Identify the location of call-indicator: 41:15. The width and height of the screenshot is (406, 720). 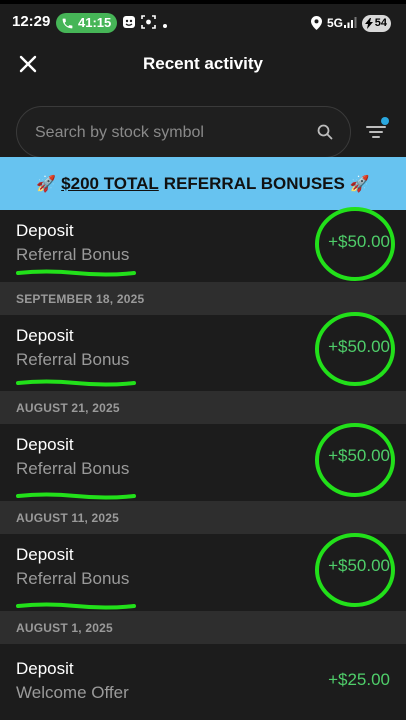
(86, 23).